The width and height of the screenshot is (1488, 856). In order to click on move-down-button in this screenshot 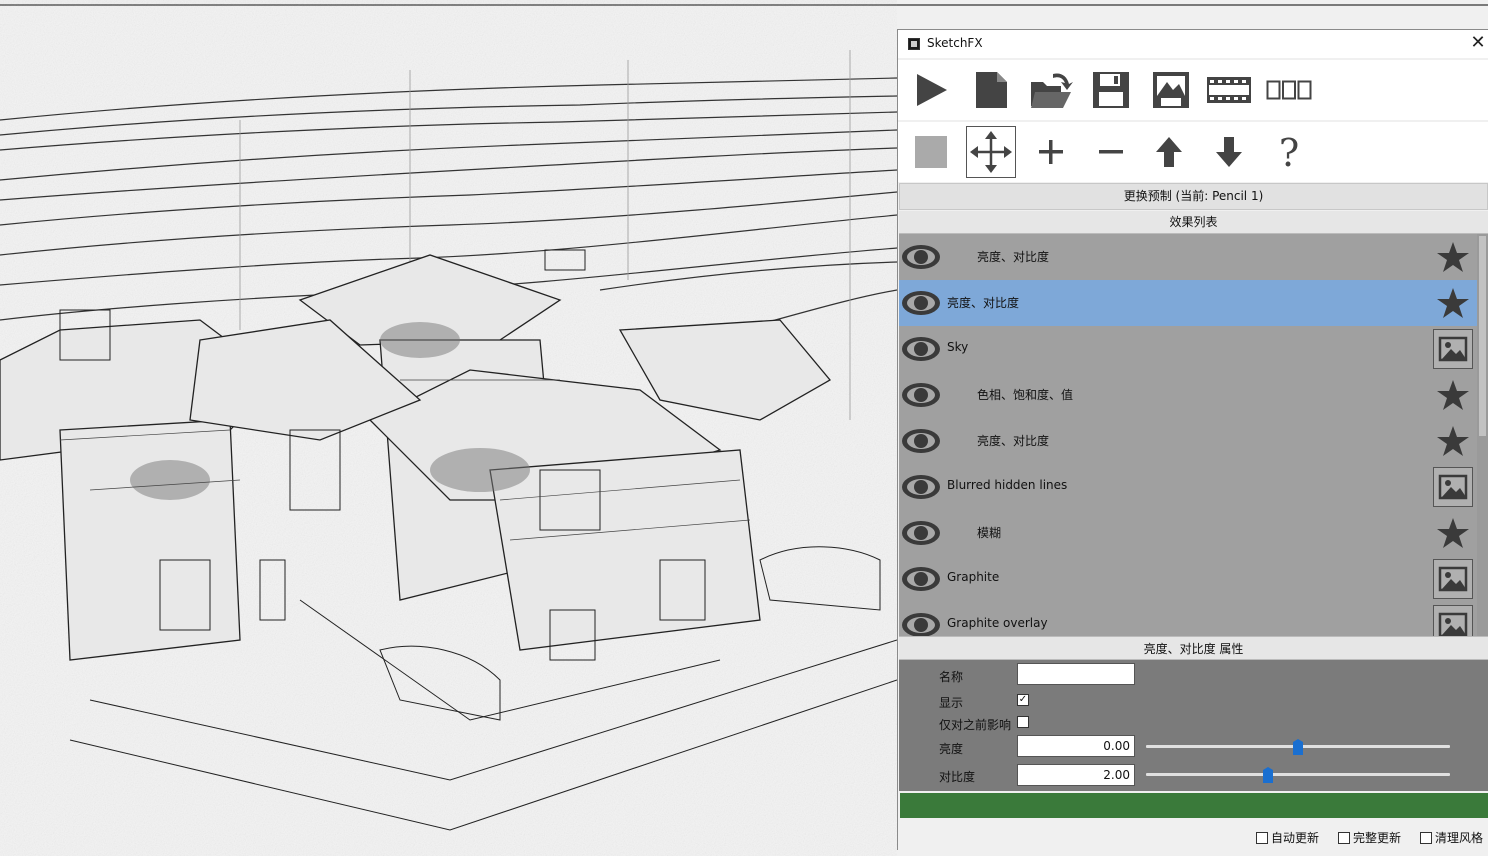, I will do `click(1229, 152)`.